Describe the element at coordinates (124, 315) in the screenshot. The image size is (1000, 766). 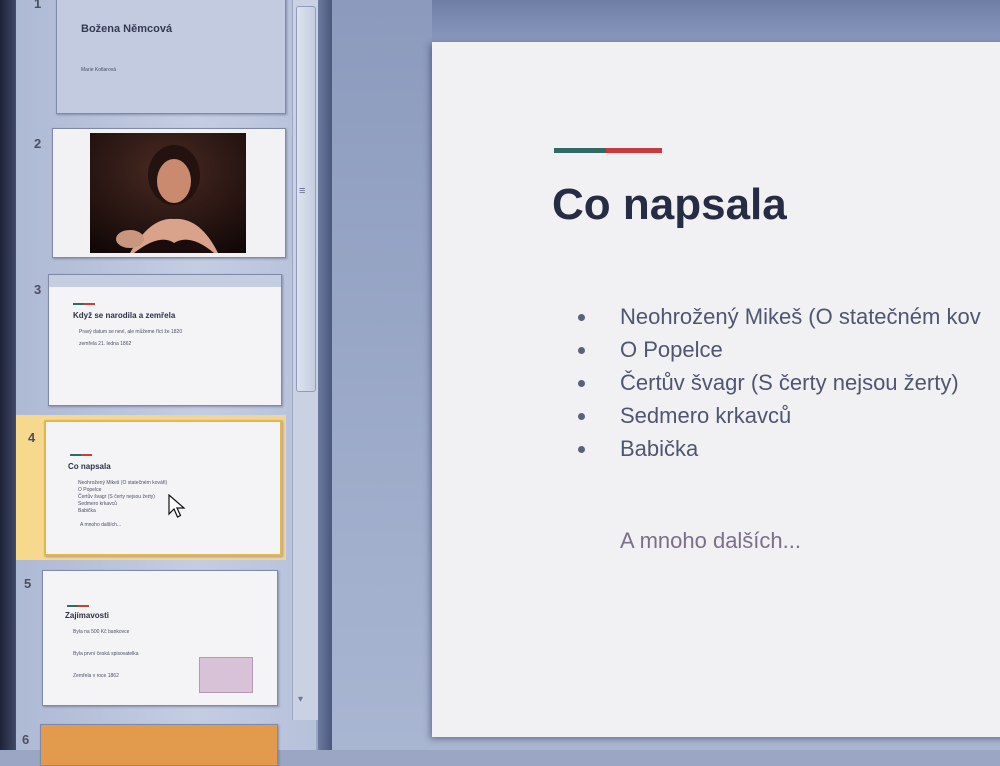
I see `thumb-title: Když se narodila a zemřela` at that location.